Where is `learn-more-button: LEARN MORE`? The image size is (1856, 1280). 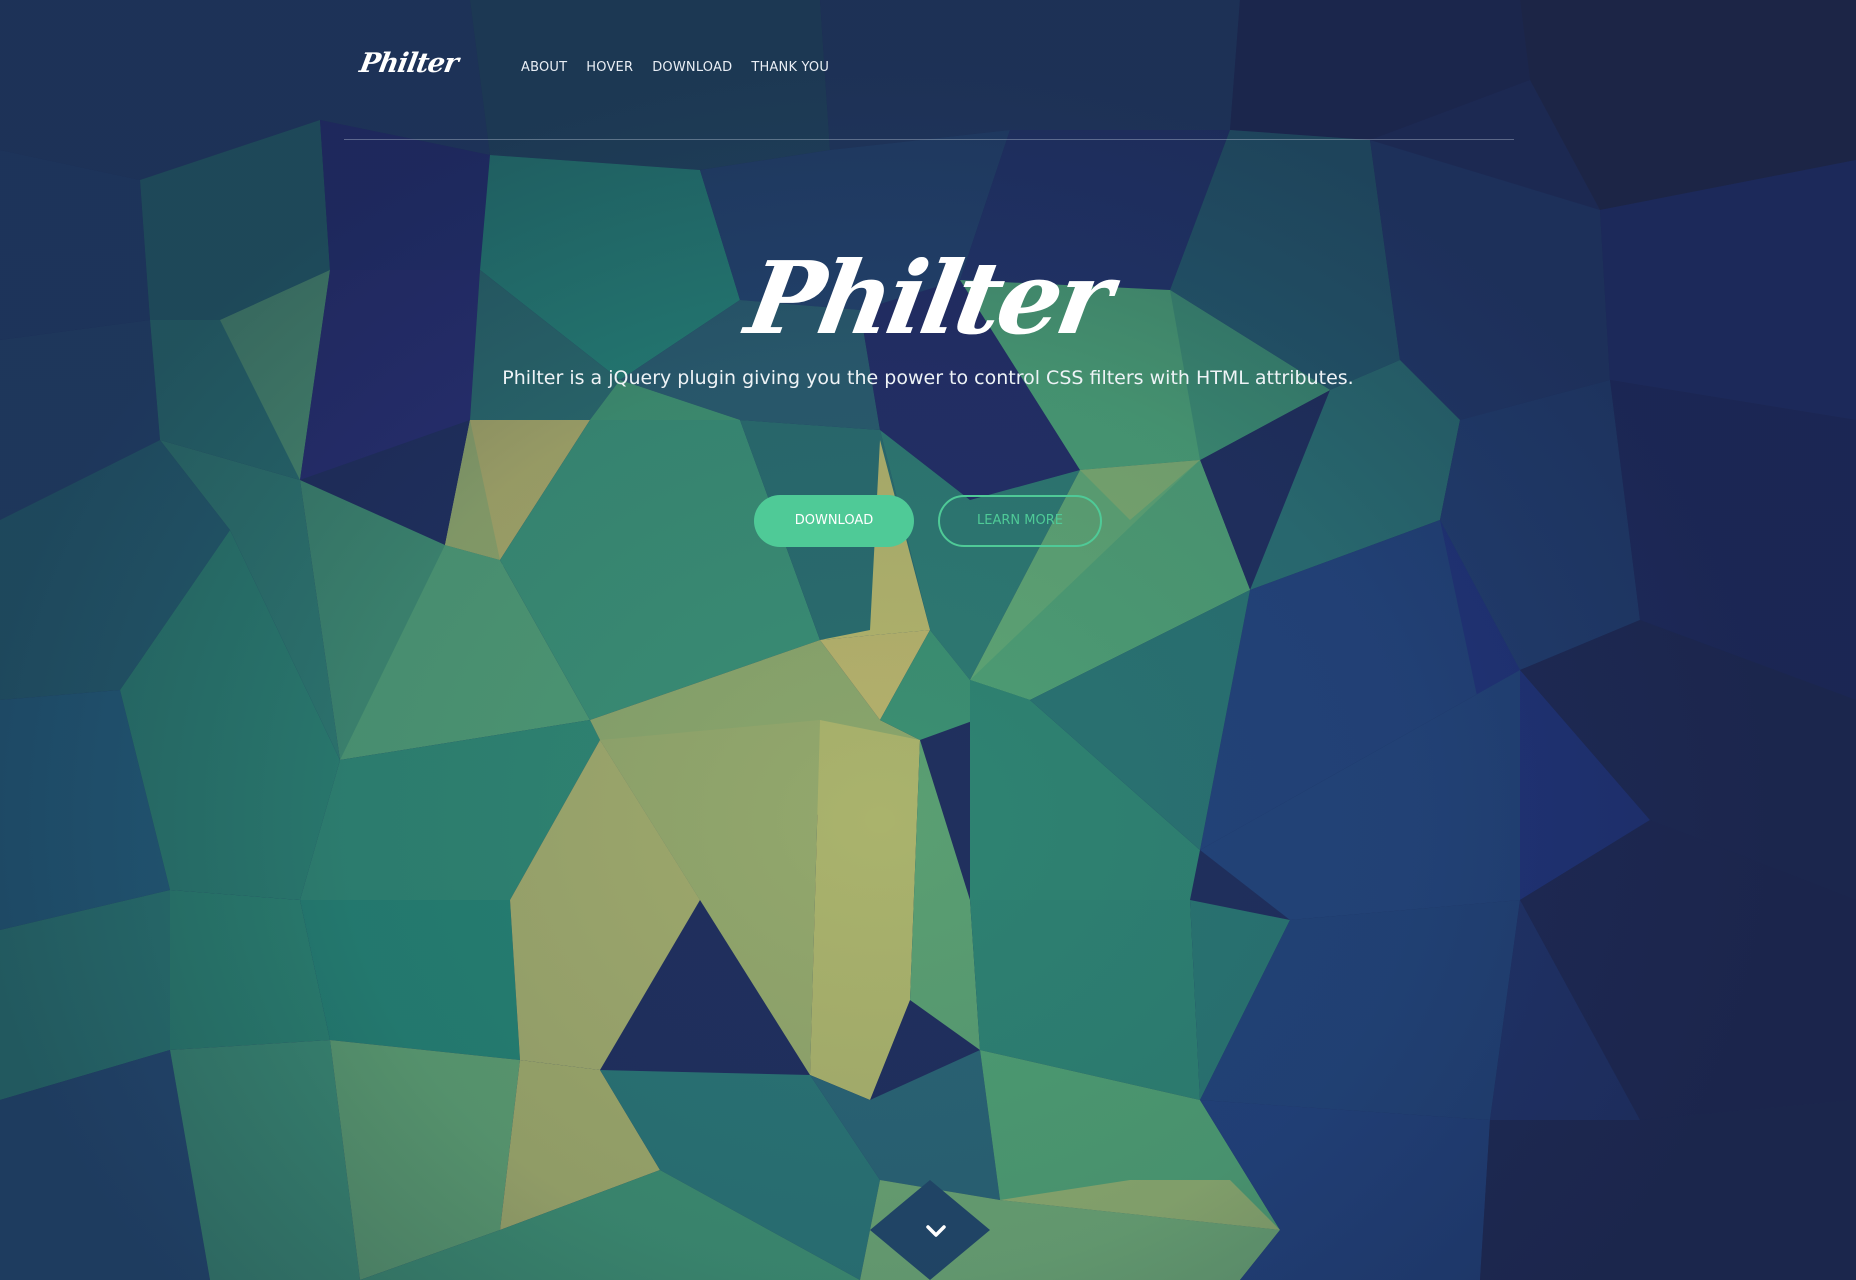 learn-more-button: LEARN MORE is located at coordinates (1020, 521).